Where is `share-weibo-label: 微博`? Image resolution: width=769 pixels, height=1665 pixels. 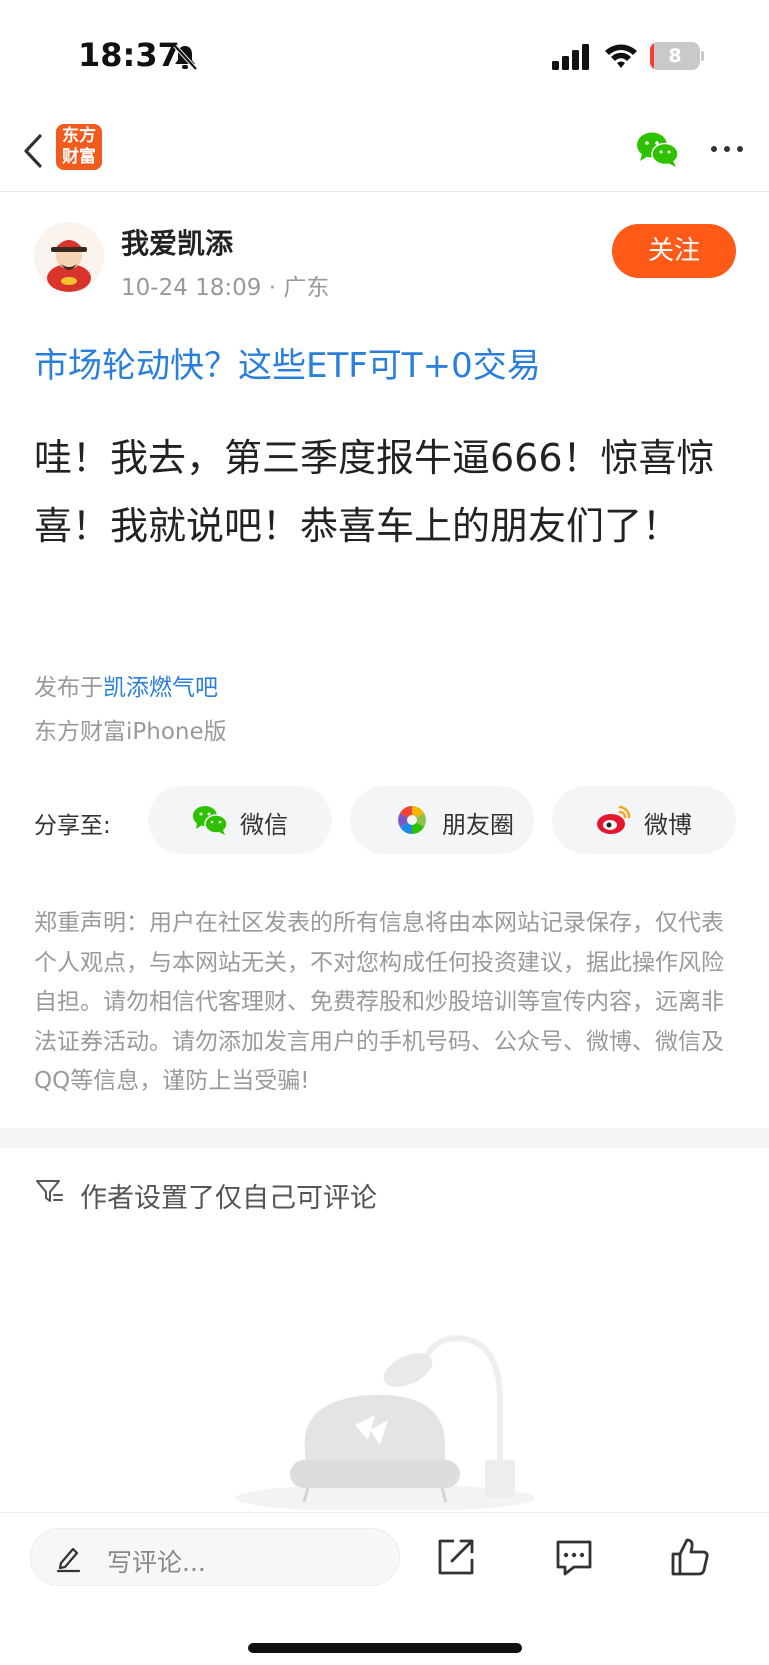
share-weibo-label: 微博 is located at coordinates (668, 825).